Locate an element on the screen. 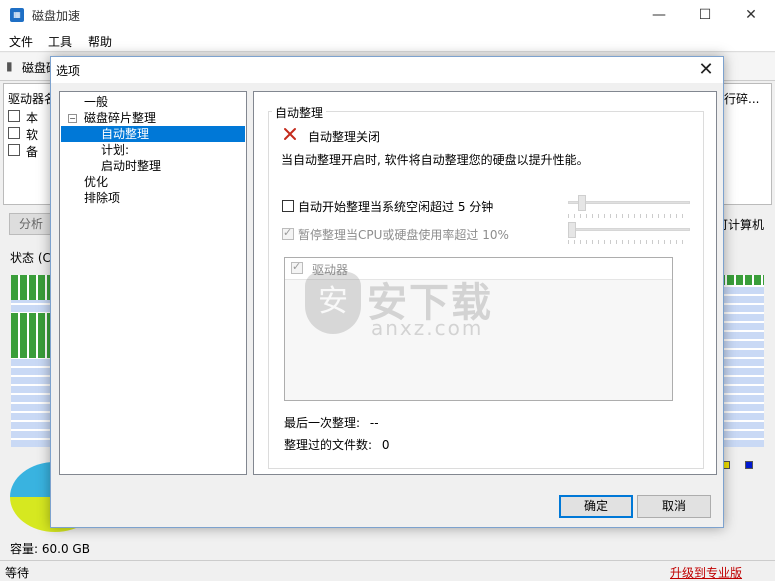 This screenshot has height=581, width=775. files-defragged-label: 整理过的文件数: is located at coordinates (328, 445).